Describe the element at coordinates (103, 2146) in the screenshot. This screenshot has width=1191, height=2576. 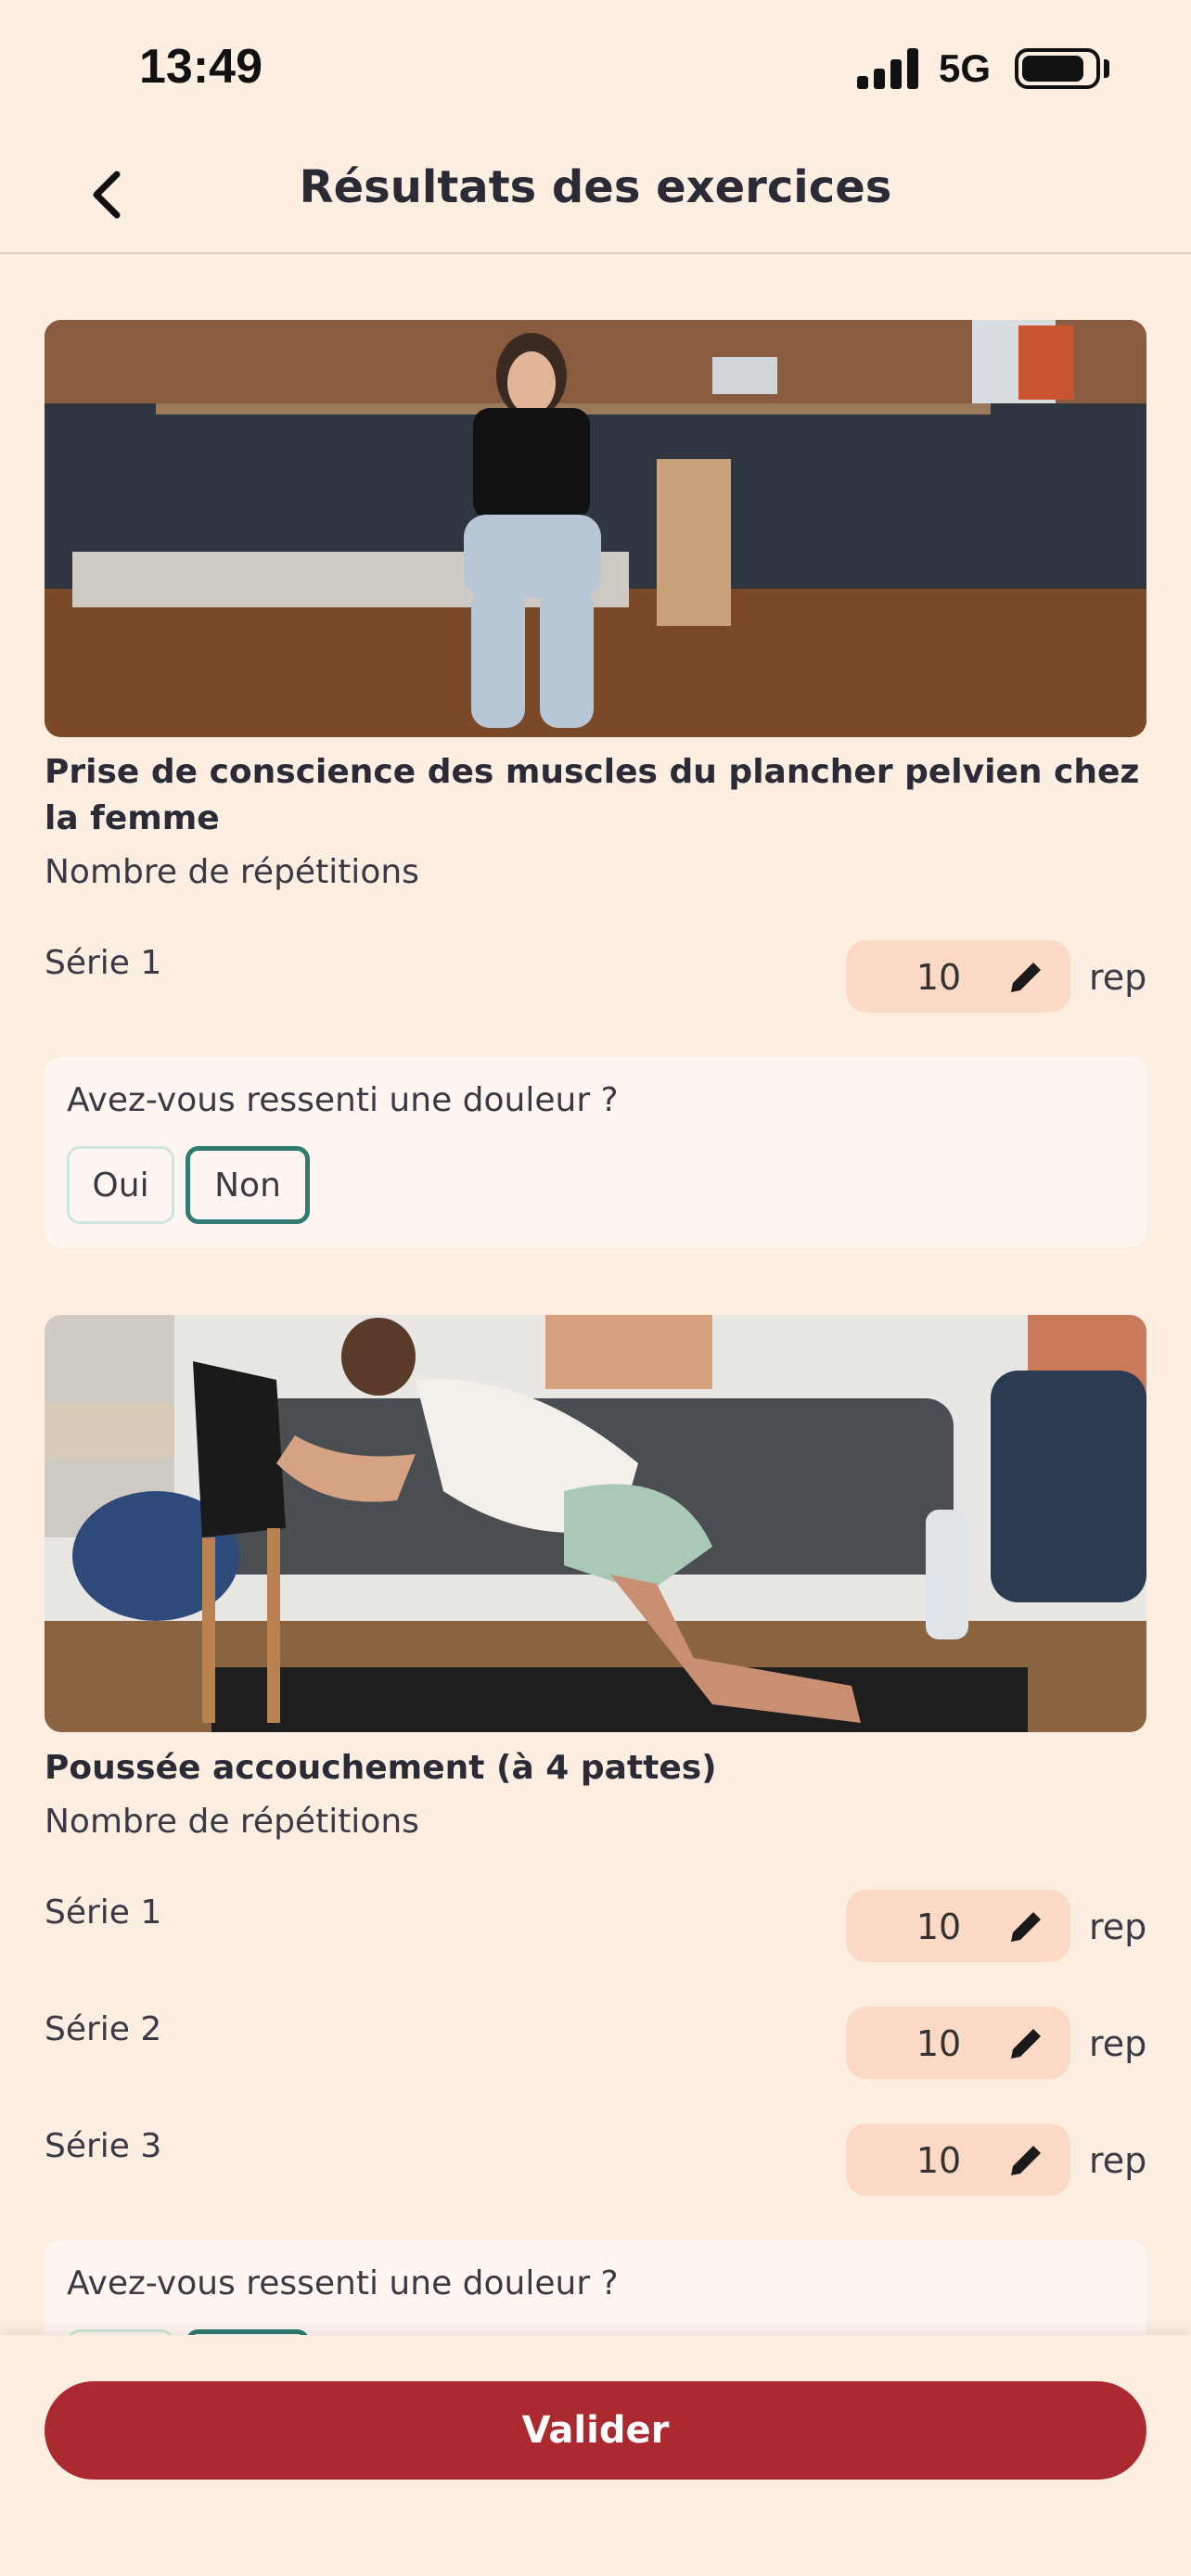
I see `exercise-2-serie-3-label: Série 3` at that location.